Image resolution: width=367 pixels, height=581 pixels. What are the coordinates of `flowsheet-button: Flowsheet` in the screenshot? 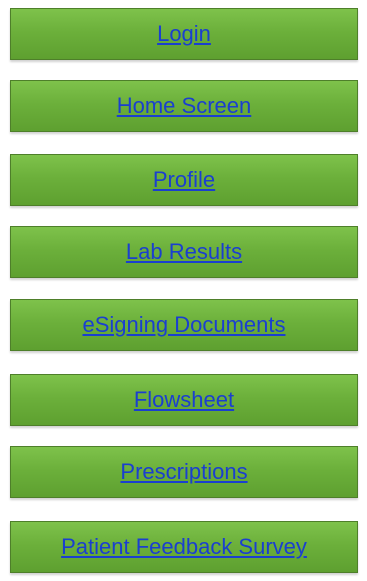 It's located at (184, 400).